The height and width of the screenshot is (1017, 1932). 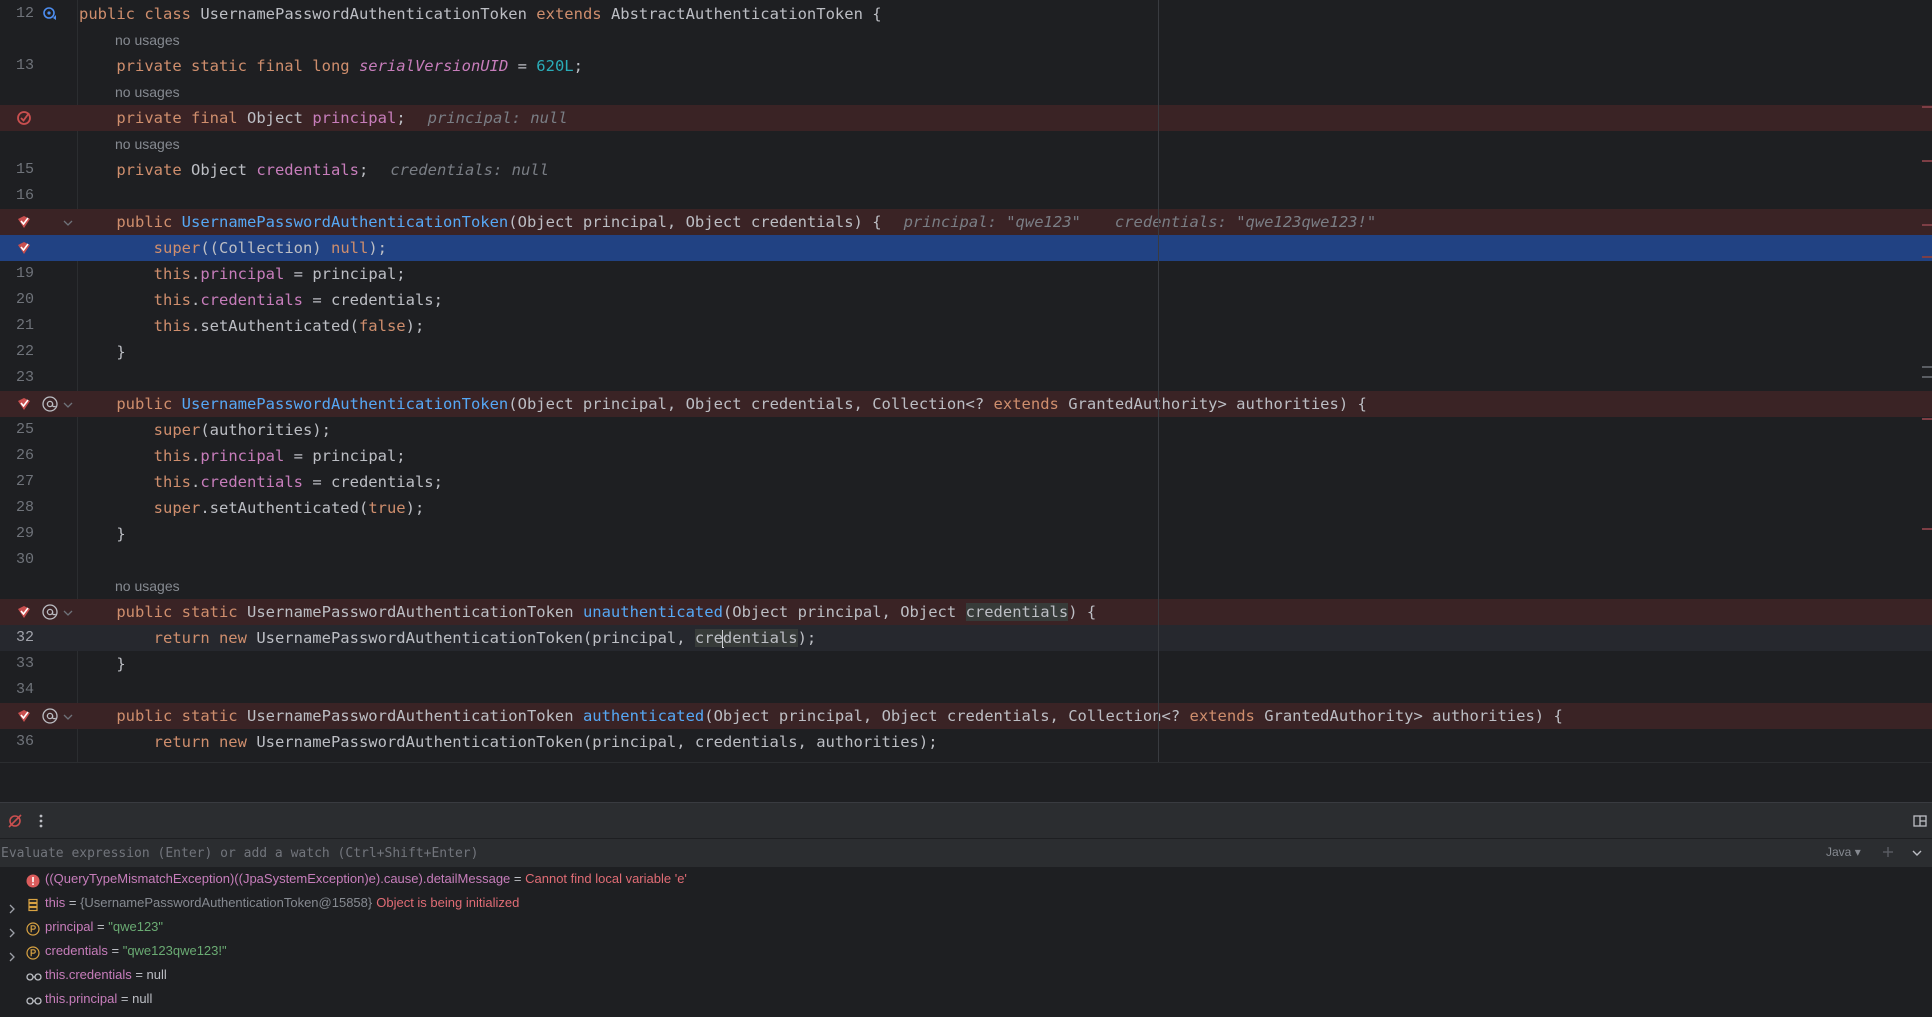 What do you see at coordinates (17, 326) in the screenshot?
I see `line-number: 21` at bounding box center [17, 326].